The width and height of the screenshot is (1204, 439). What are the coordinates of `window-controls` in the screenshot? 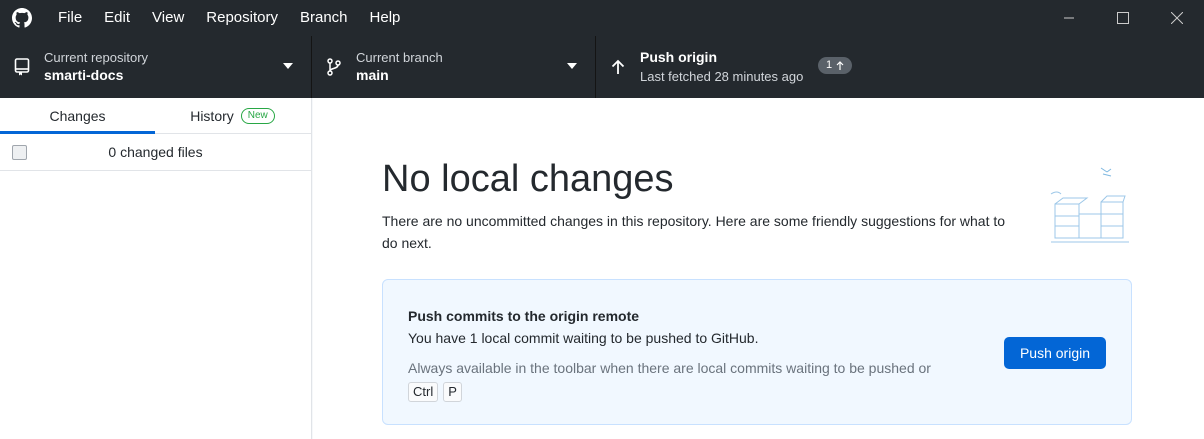 It's located at (1123, 18).